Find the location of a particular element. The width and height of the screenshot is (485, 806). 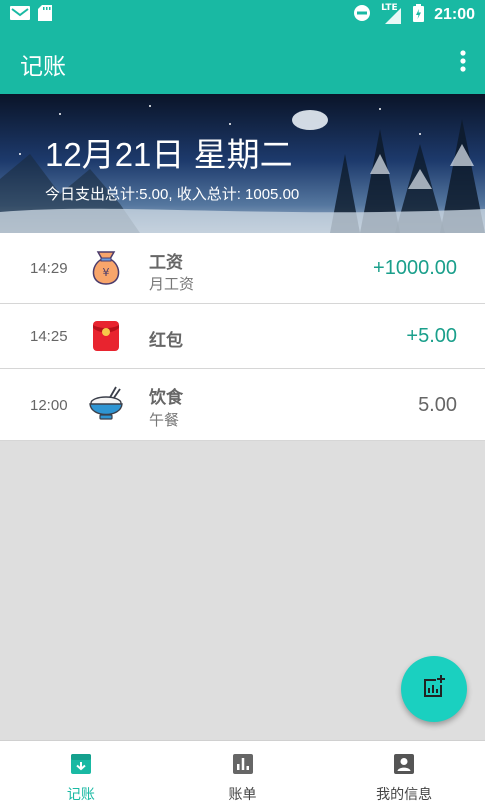

mail-icon is located at coordinates (20, 15).